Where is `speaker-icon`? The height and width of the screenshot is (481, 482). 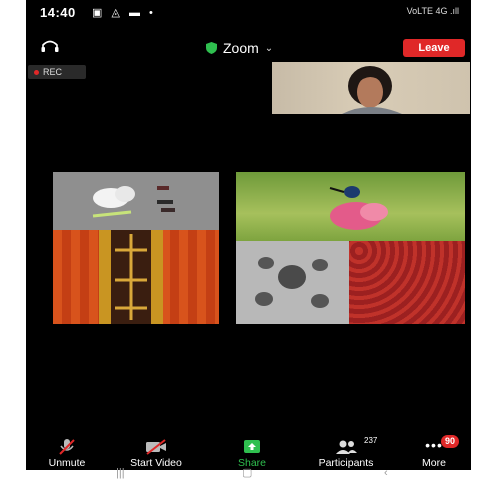
speaker-icon is located at coordinates (50, 46).